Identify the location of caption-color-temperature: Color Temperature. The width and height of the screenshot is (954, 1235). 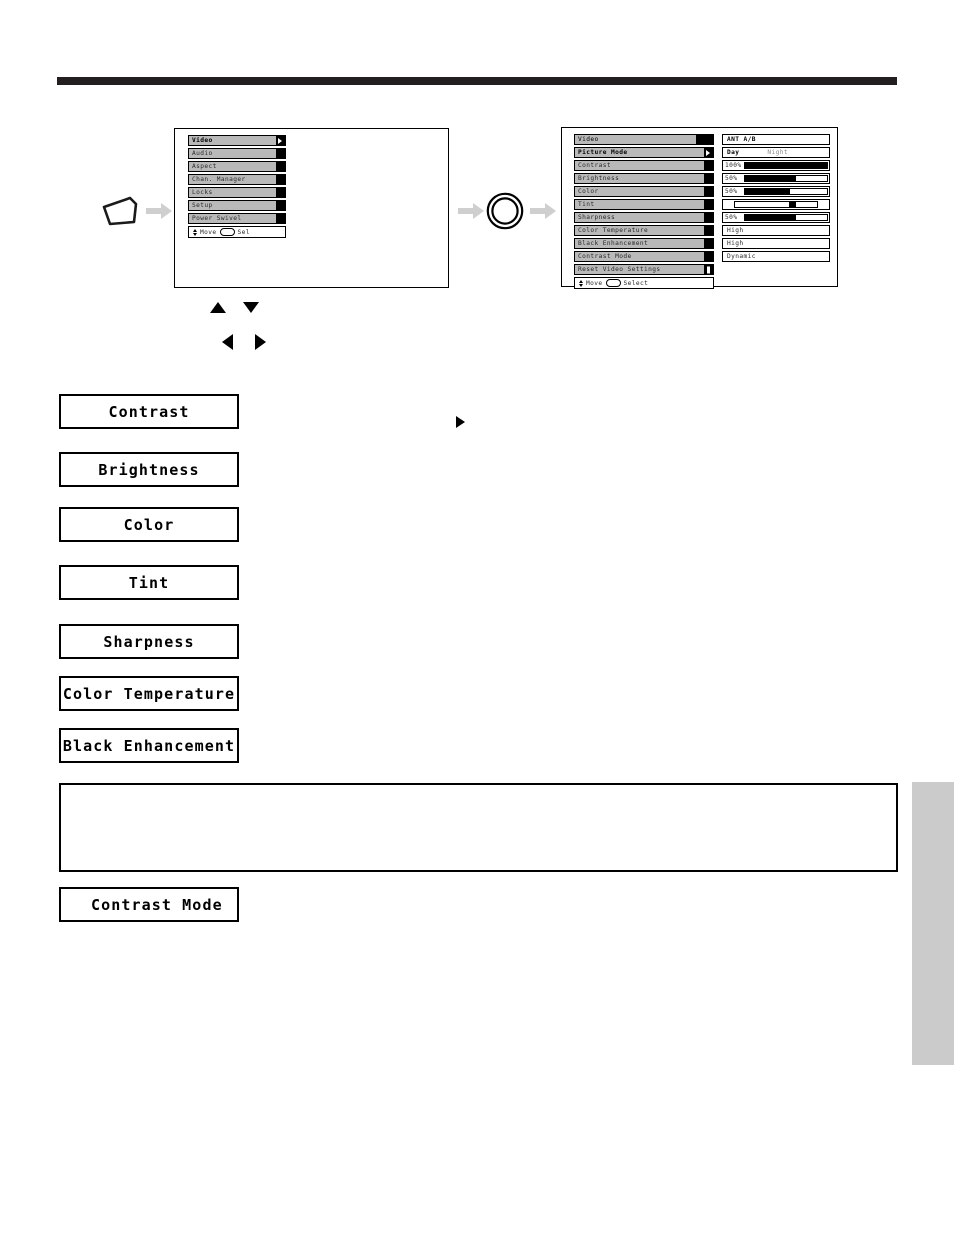
(149, 693).